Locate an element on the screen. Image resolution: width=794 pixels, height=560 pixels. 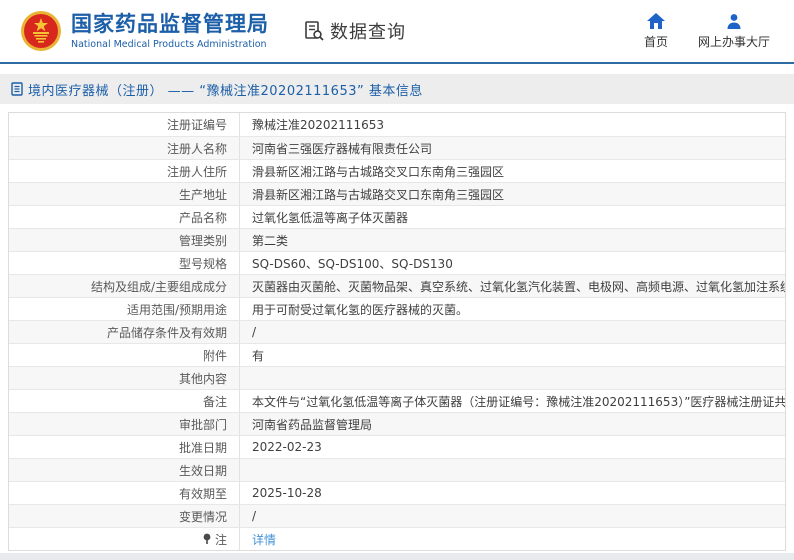
row-label-cell: 批准日期 is located at coordinates (124, 447).